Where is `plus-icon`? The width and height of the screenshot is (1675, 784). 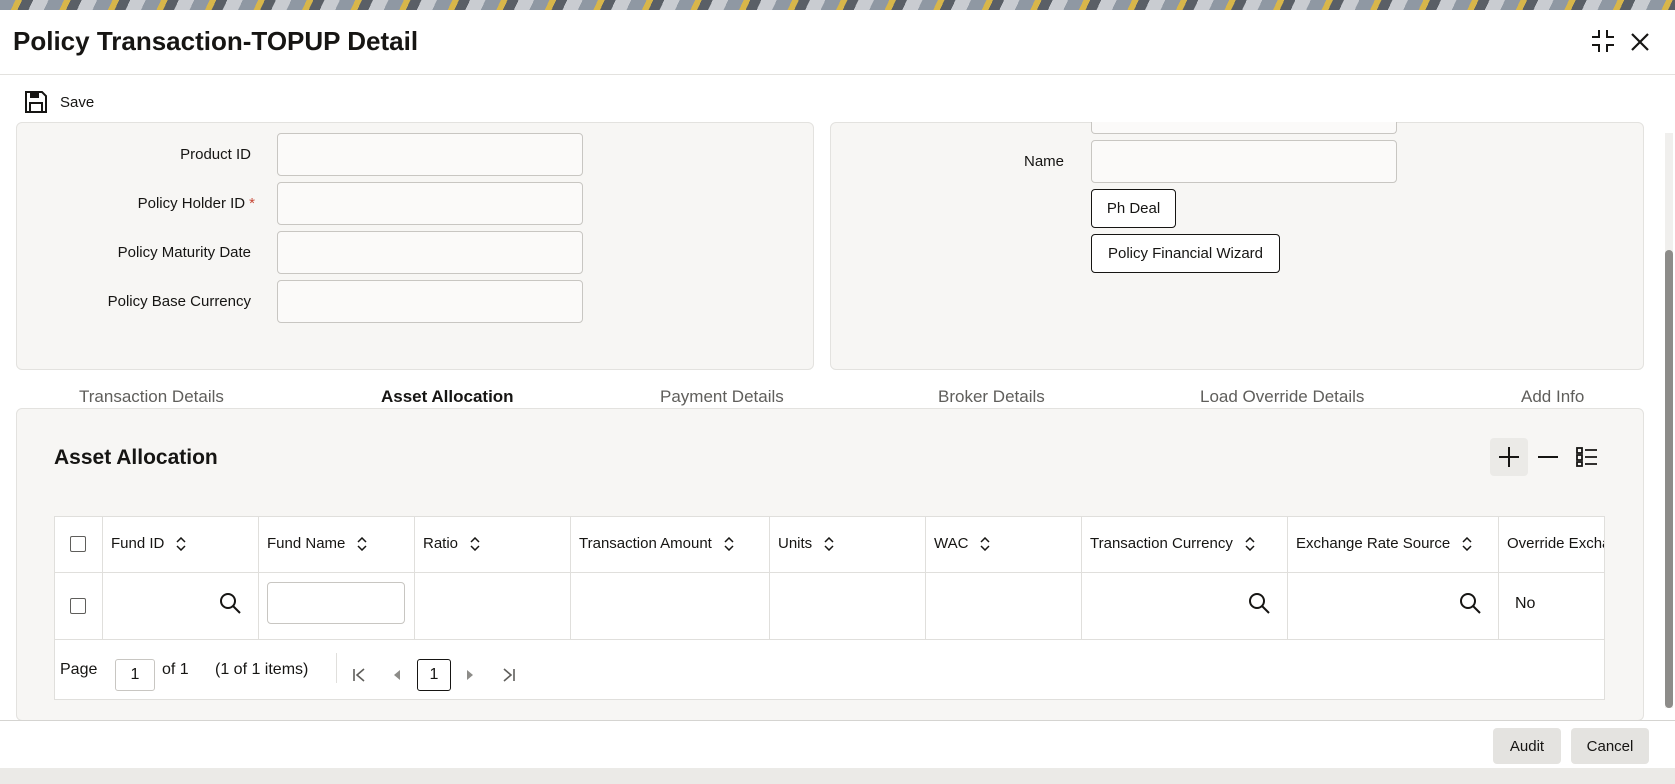
plus-icon is located at coordinates (1509, 457).